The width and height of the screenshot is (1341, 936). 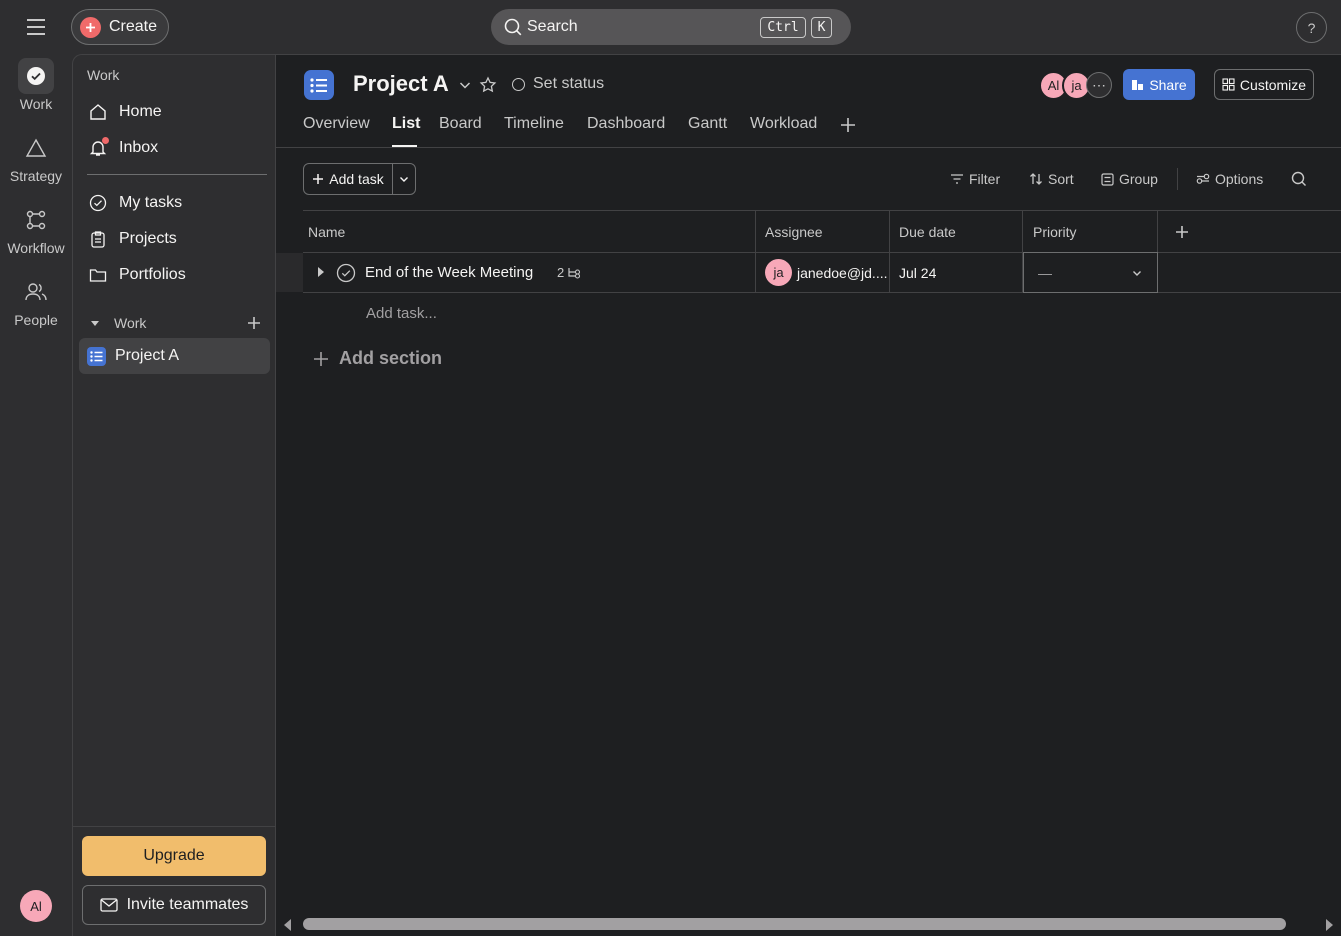 I want to click on sort-icon, so click(x=1036, y=179).